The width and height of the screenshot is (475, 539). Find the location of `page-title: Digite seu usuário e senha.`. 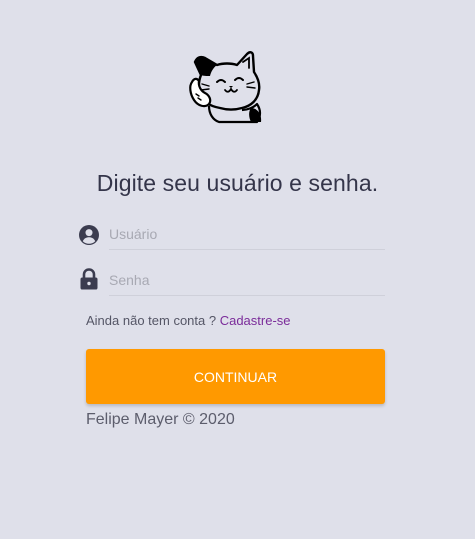

page-title: Digite seu usuário e senha. is located at coordinates (237, 183).